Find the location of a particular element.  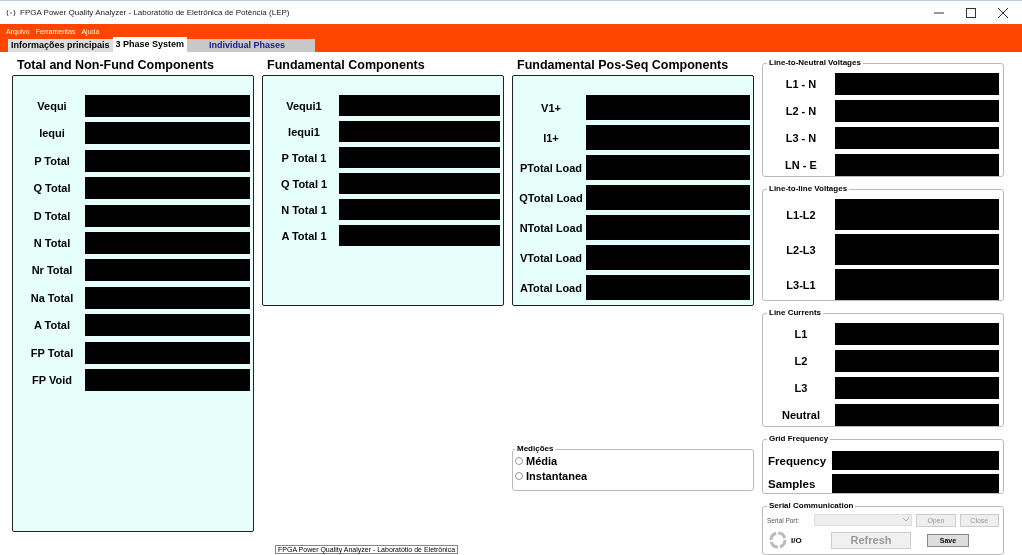

field-label: FP Void is located at coordinates (52, 379).